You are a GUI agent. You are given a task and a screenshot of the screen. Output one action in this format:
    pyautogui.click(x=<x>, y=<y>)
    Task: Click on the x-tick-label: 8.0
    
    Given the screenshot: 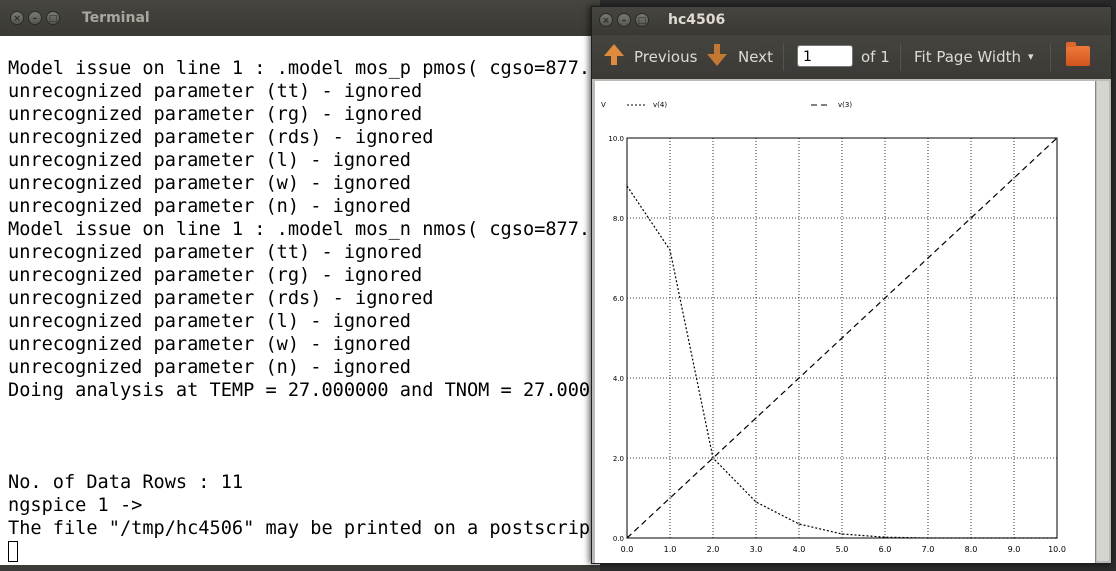 What is the action you would take?
    pyautogui.click(x=971, y=549)
    